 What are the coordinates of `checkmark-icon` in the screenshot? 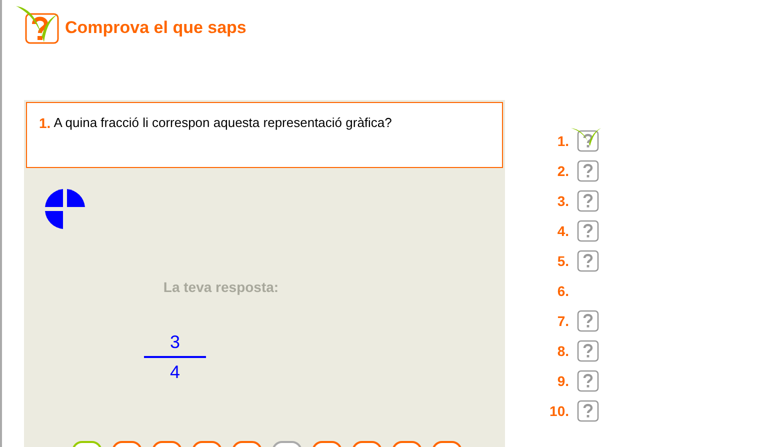 It's located at (586, 136).